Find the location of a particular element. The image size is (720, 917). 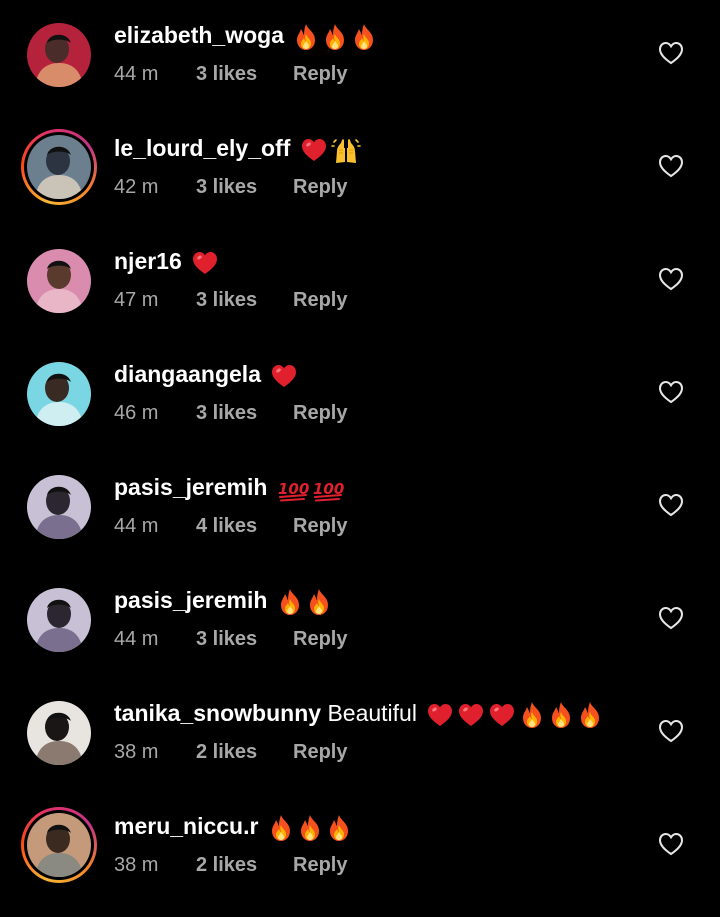

comment-row: pasis_jeremih 100 100 44 m 4 likes Reply is located at coordinates (360, 508).